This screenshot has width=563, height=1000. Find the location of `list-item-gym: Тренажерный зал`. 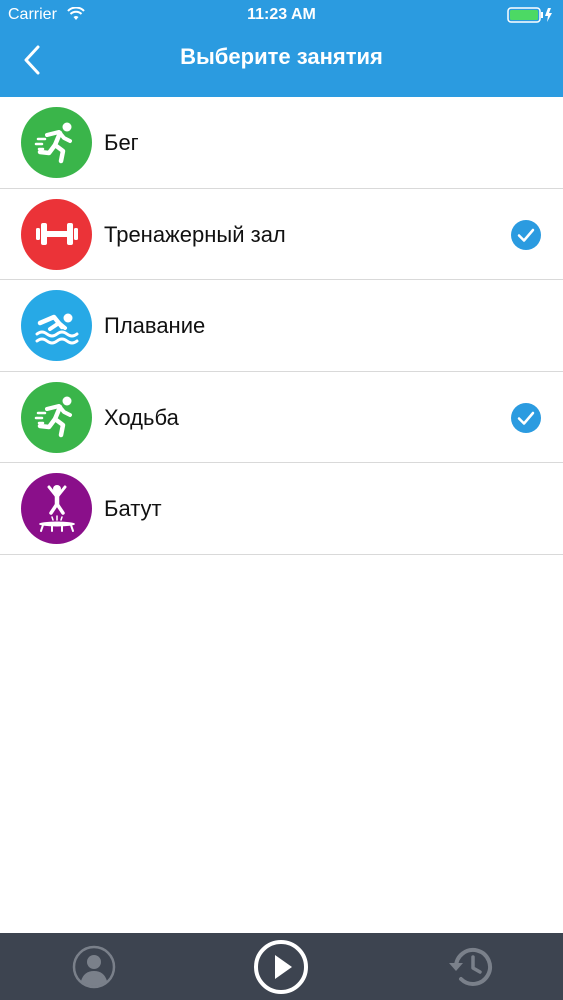

list-item-gym: Тренажерный зал is located at coordinates (281, 235).